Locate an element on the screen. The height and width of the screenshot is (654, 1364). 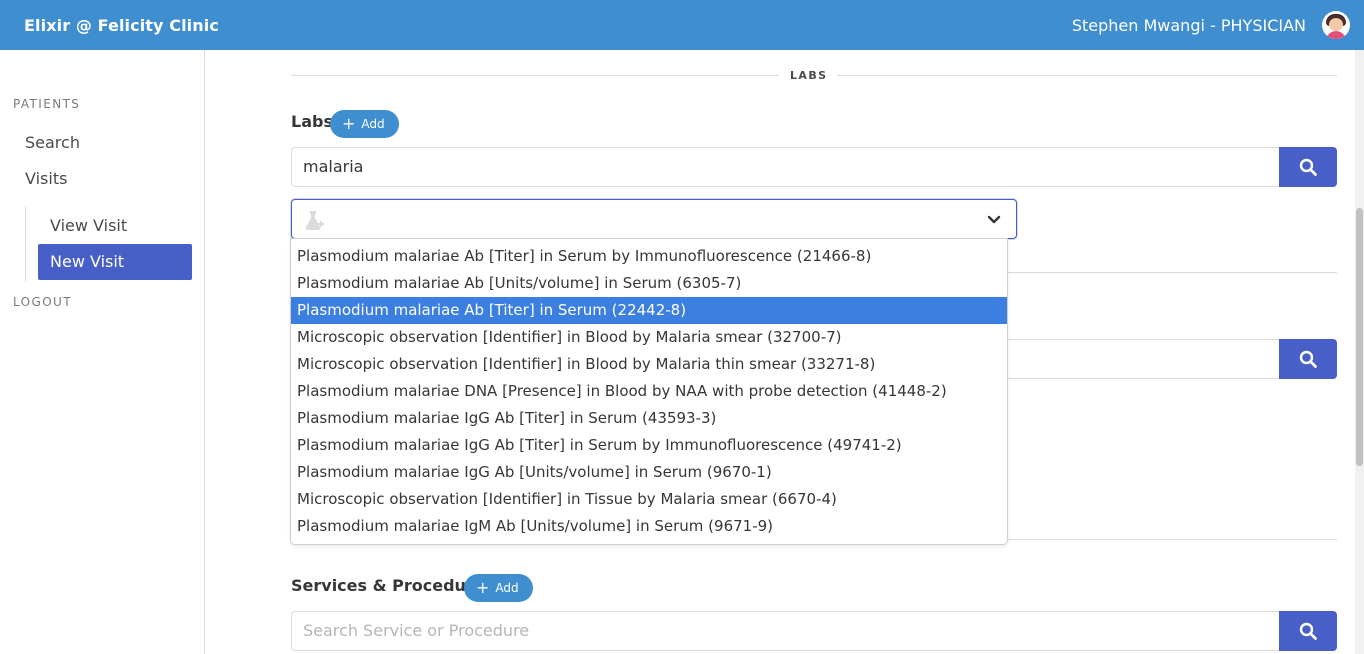
service-search-input: Search Service or Procedure is located at coordinates (785, 631).